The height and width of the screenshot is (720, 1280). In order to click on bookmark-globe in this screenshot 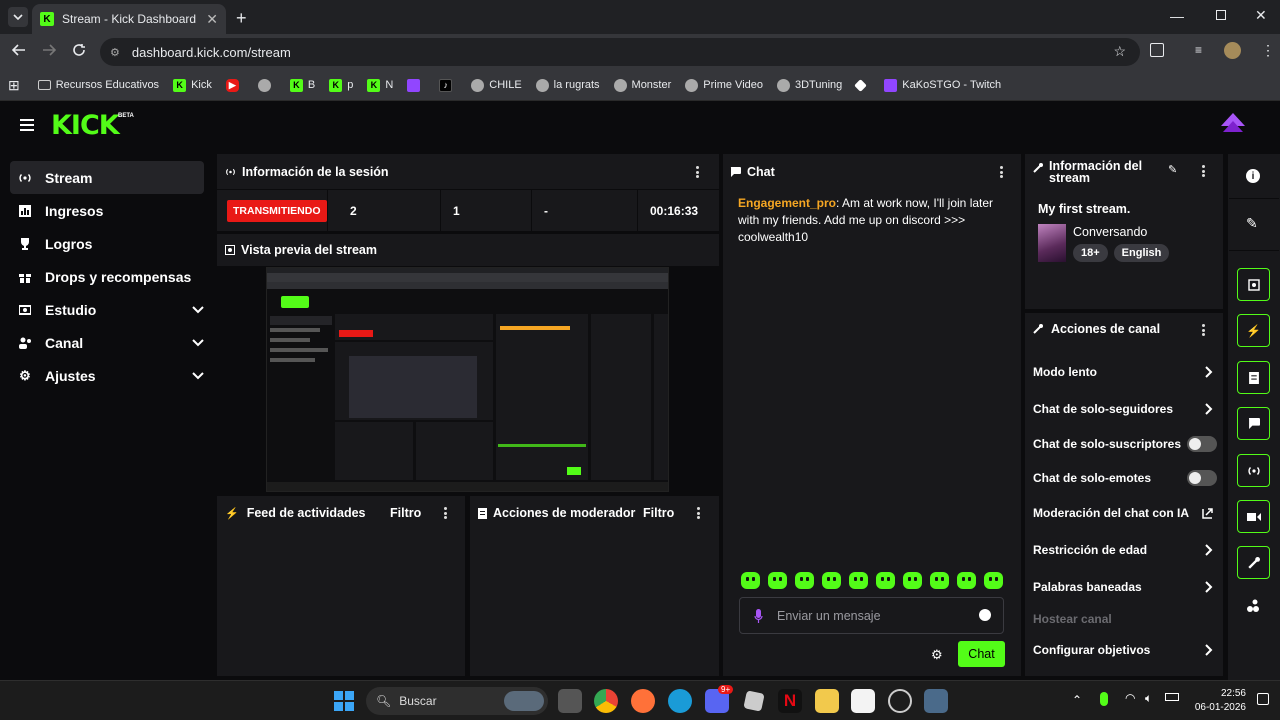, I will do `click(266, 85)`.